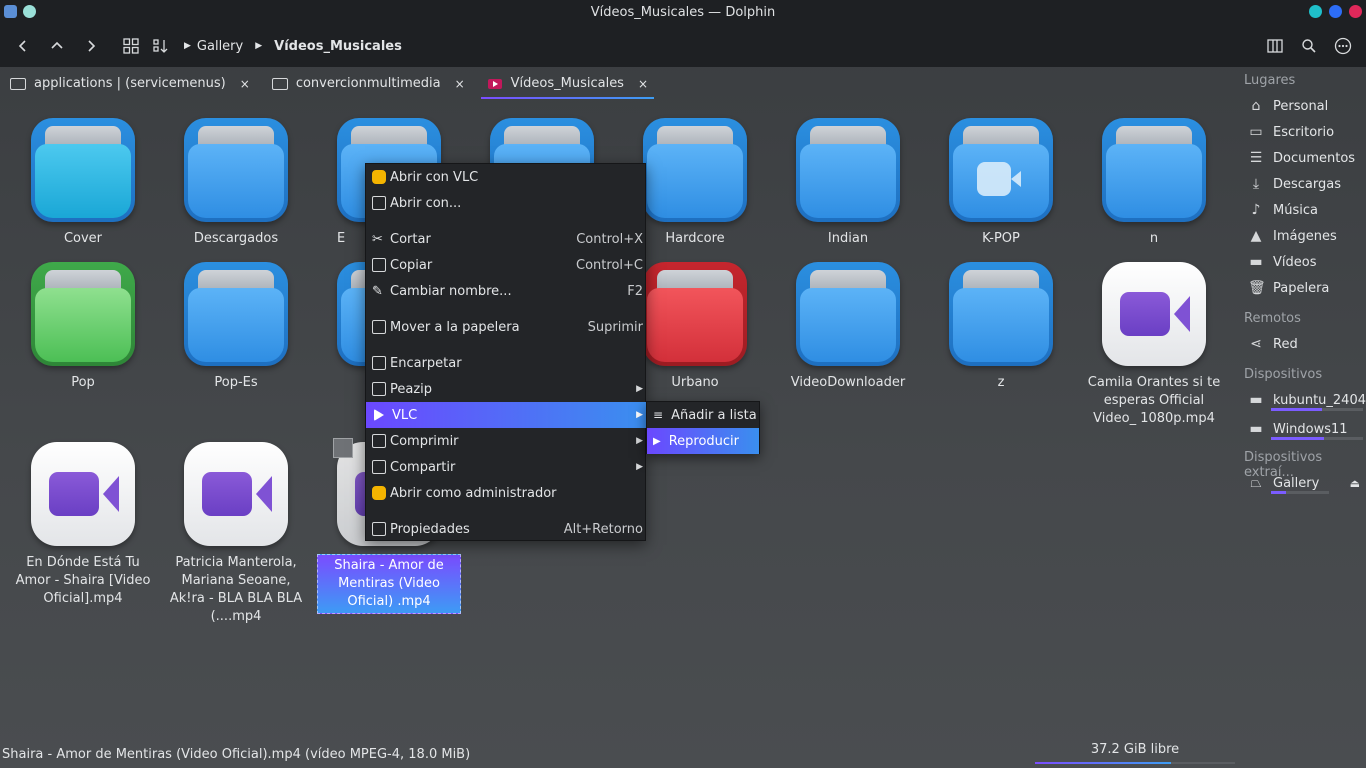 The height and width of the screenshot is (768, 1366). I want to click on sidebar-item-label: Windows11, so click(1310, 429).